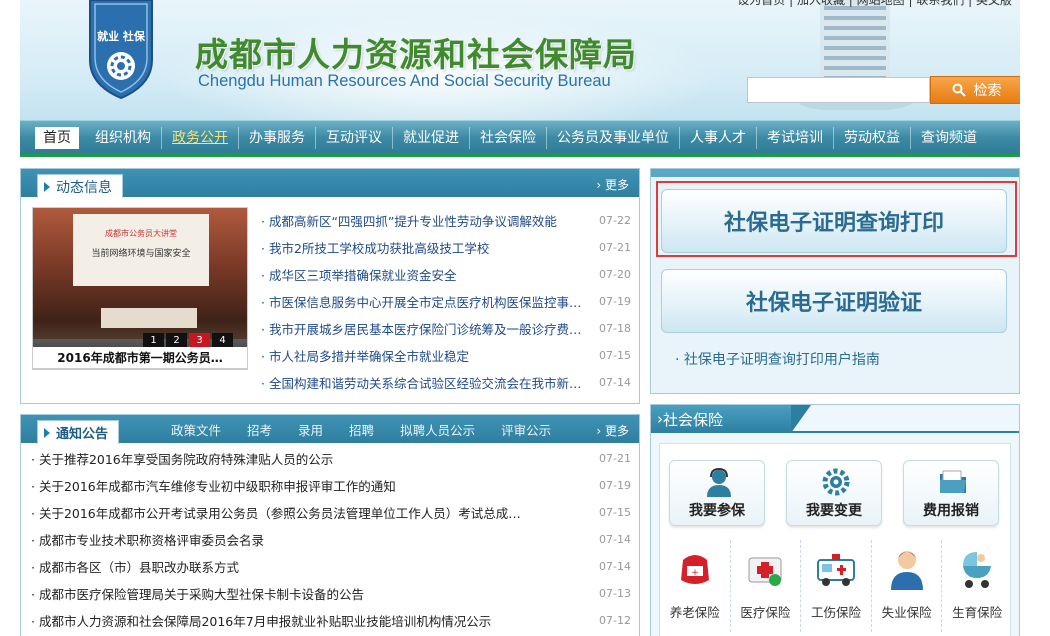 The height and width of the screenshot is (636, 1050). What do you see at coordinates (615, 512) in the screenshot?
I see `notice-date: 07-15` at bounding box center [615, 512].